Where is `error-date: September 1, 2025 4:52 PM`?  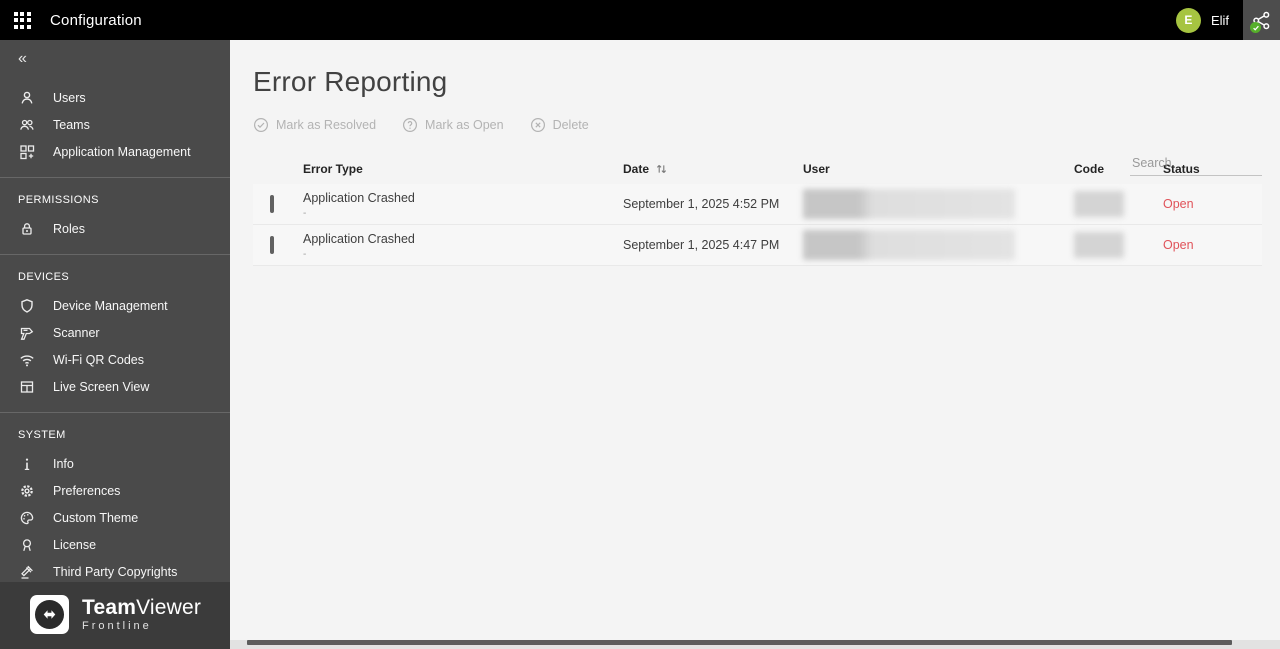
error-date: September 1, 2025 4:52 PM is located at coordinates (701, 204).